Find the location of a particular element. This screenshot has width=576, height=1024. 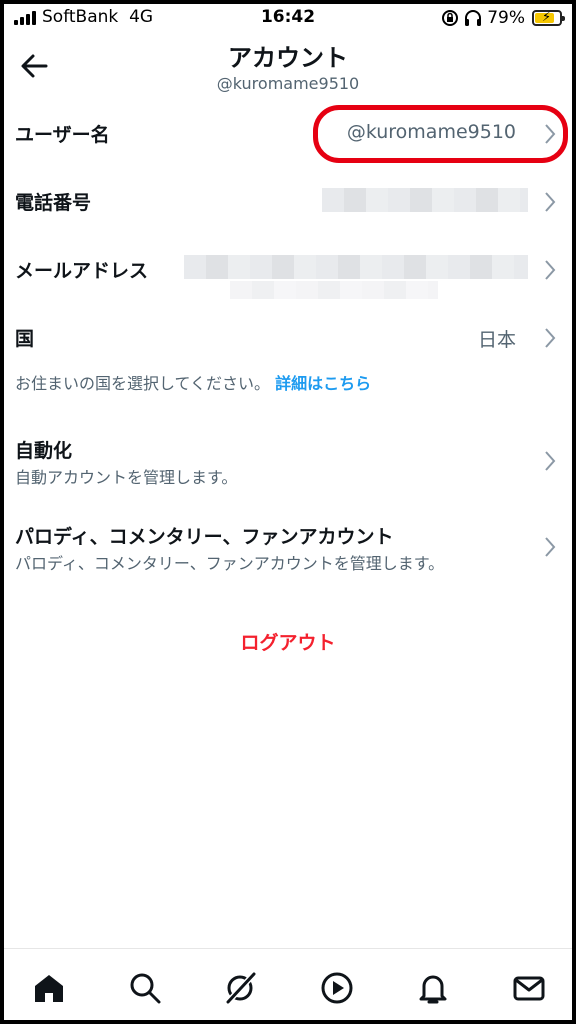

country-note: お住まいの国を選択してください。 詳細はこちら is located at coordinates (193, 382).